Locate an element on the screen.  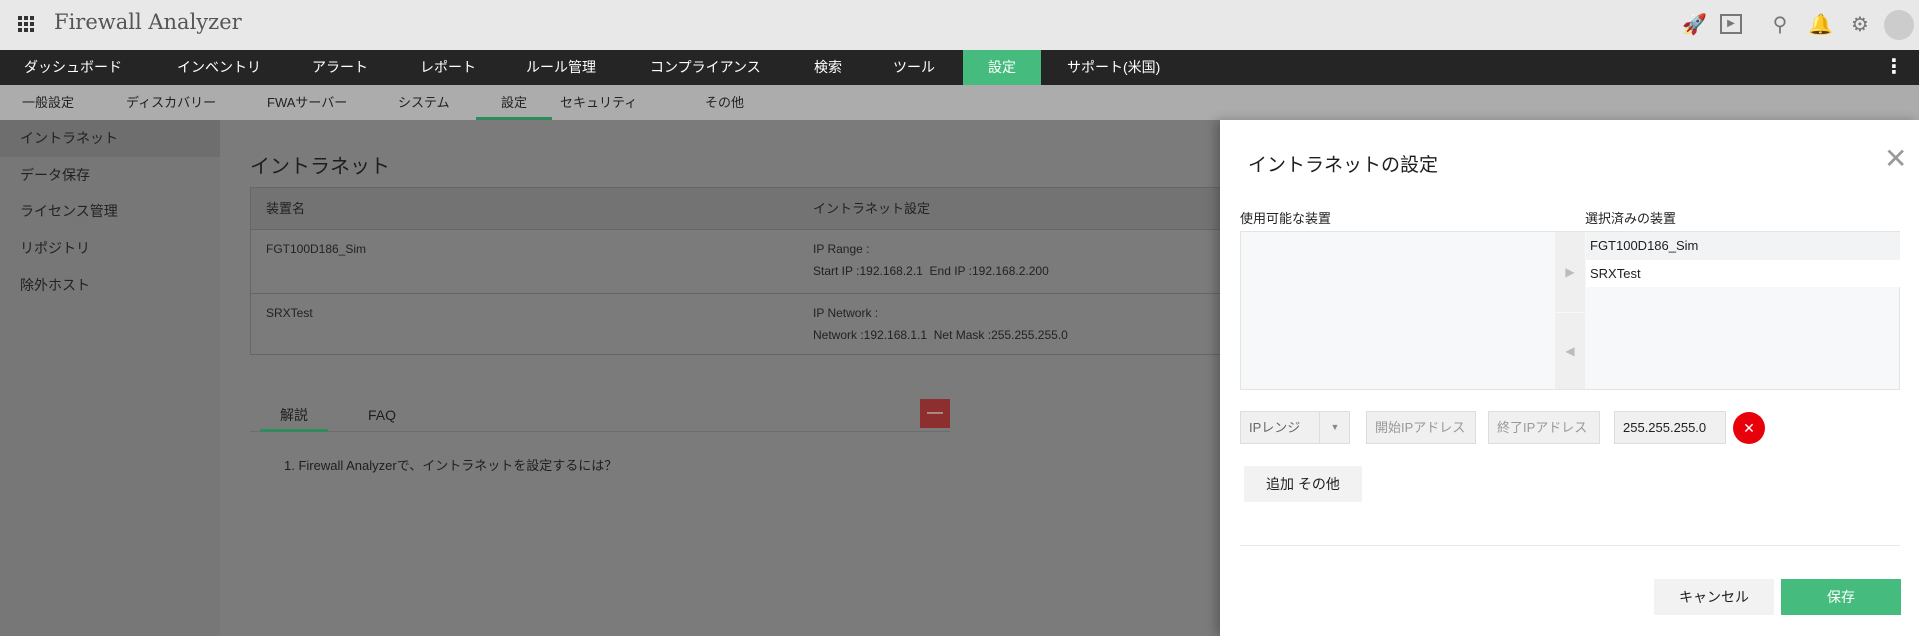
collapse-help-button: — is located at coordinates (935, 413).